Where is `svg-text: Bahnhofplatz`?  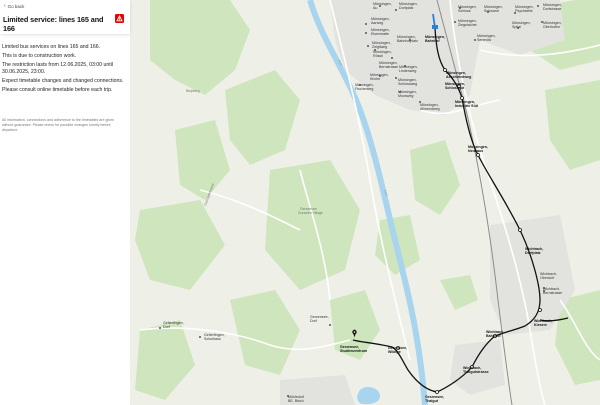 svg-text: Bahnhofplatz is located at coordinates (407, 41).